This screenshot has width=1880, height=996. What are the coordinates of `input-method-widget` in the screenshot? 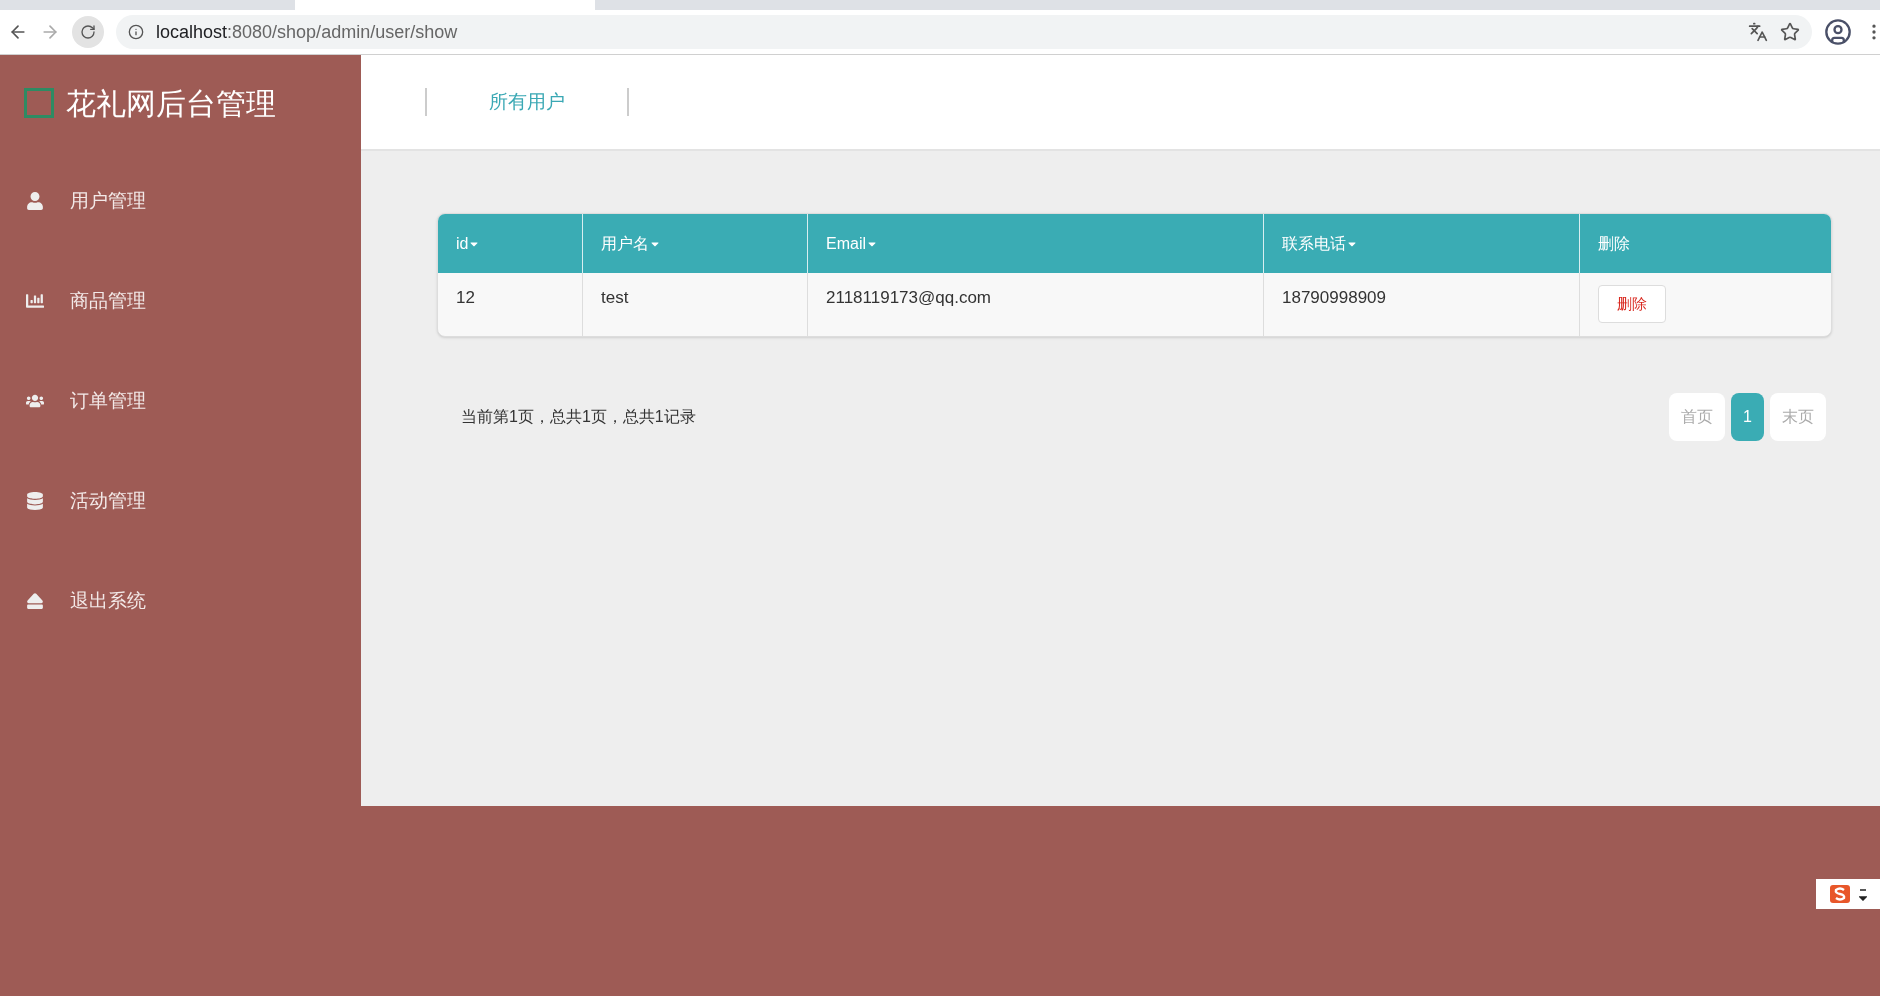 It's located at (1848, 894).